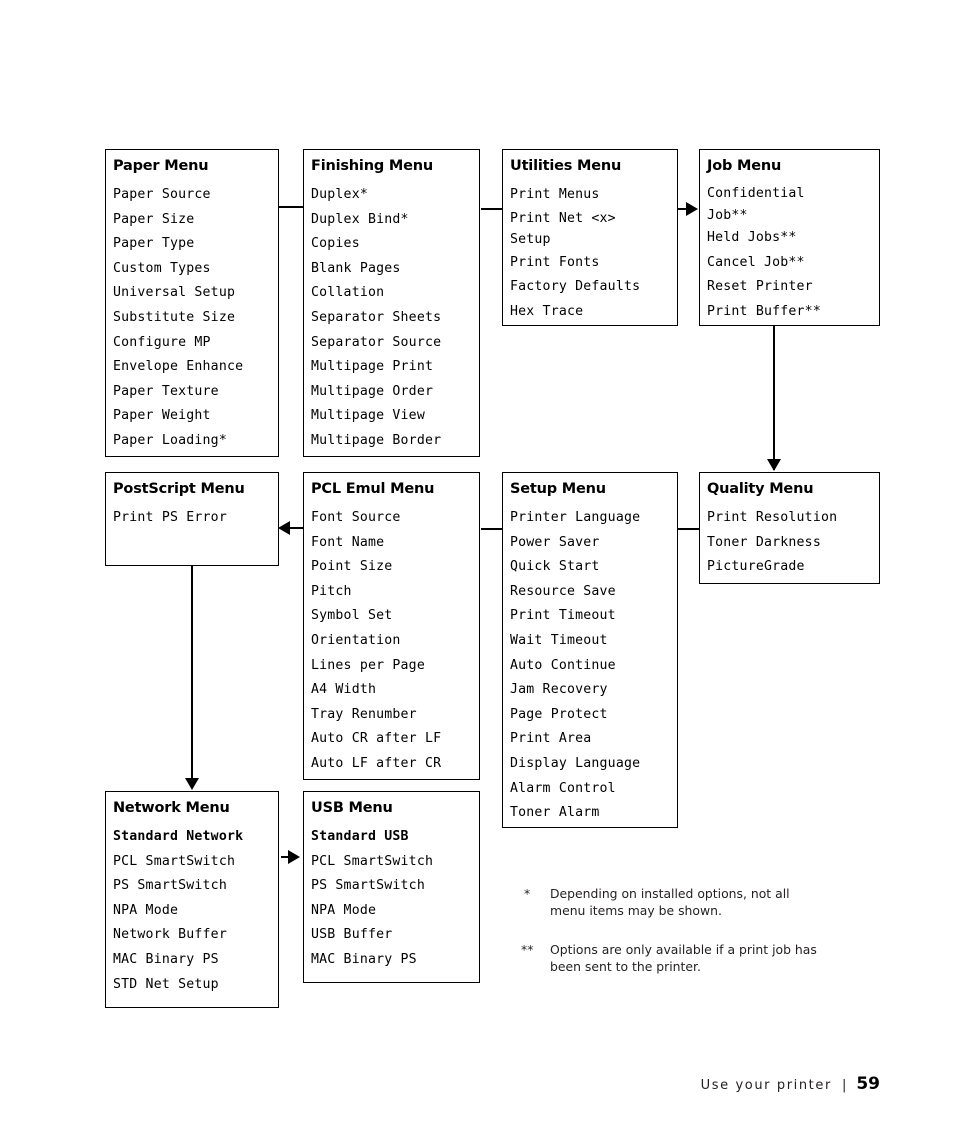 This screenshot has width=954, height=1145. What do you see at coordinates (744, 166) in the screenshot?
I see `job-menu-title: Job Menu` at bounding box center [744, 166].